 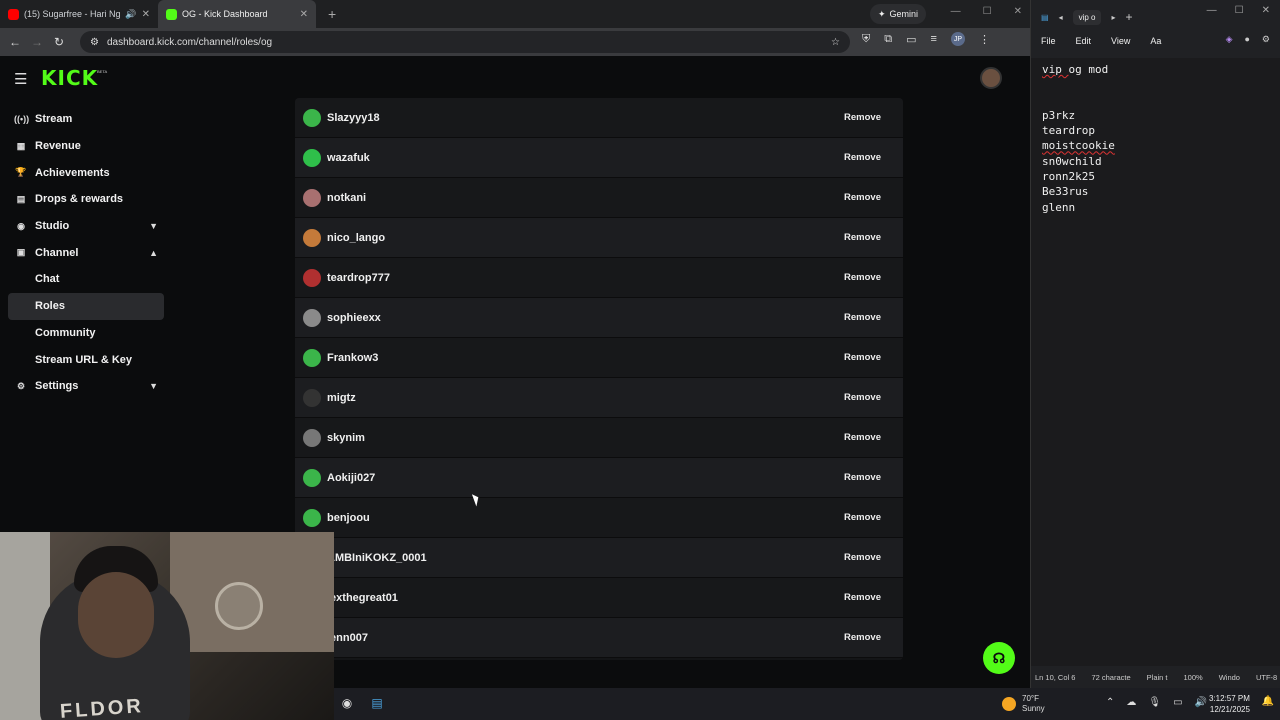 I want to click on menu-file: File, so click(x=1048, y=41).